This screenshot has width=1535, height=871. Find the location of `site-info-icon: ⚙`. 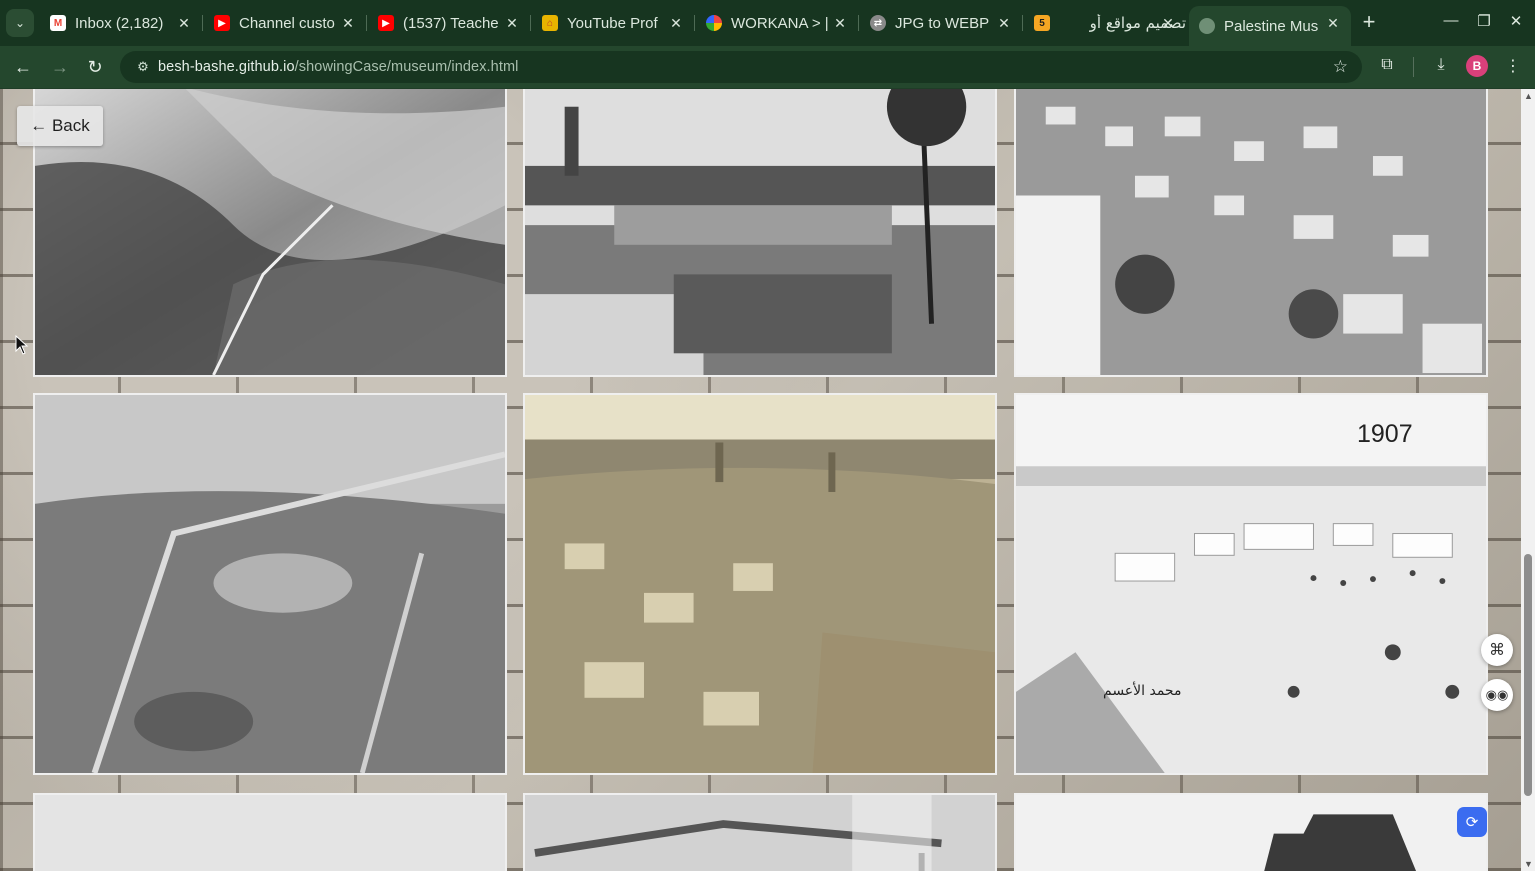

site-info-icon: ⚙ is located at coordinates (143, 67).